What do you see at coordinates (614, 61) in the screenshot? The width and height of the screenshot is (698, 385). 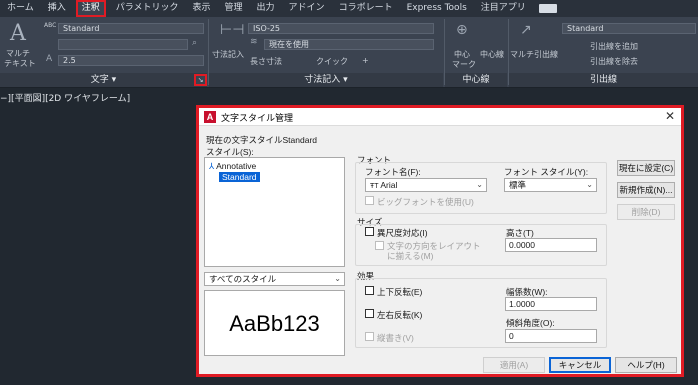 I see `remove-leader-label: 引出線を除去` at bounding box center [614, 61].